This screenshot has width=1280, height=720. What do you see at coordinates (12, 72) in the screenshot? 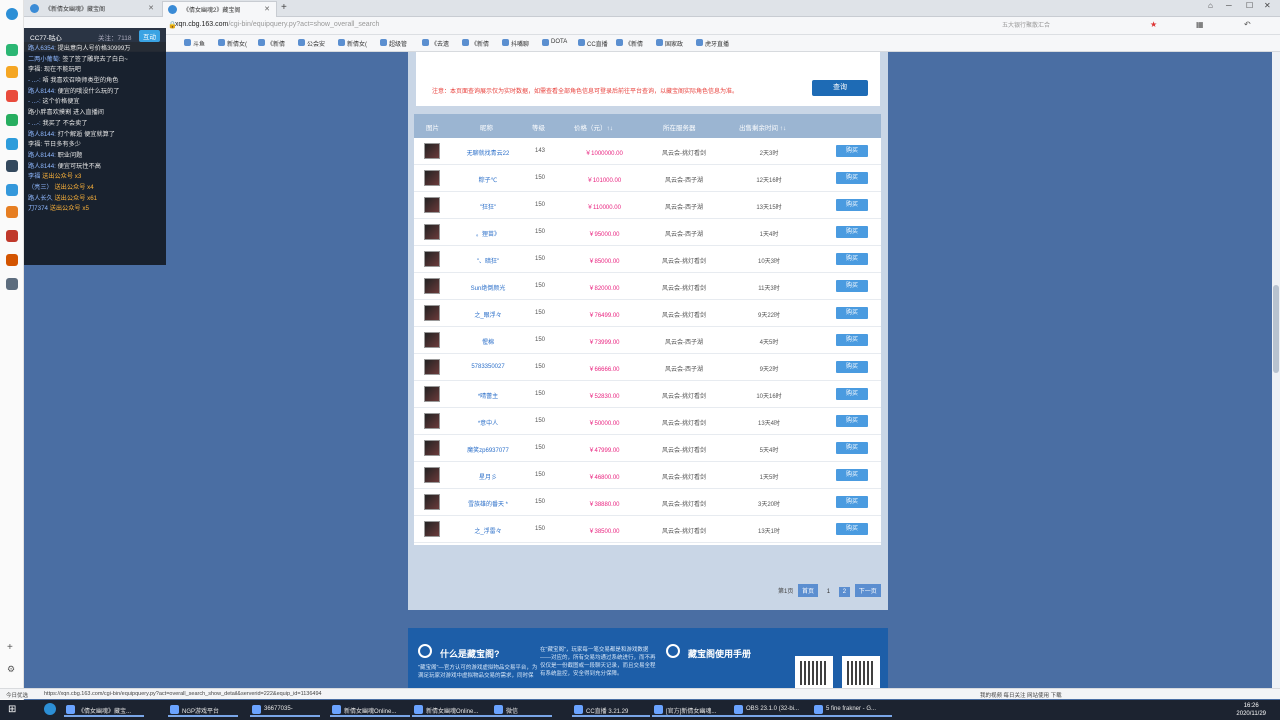
I see `star-icon` at bounding box center [12, 72].